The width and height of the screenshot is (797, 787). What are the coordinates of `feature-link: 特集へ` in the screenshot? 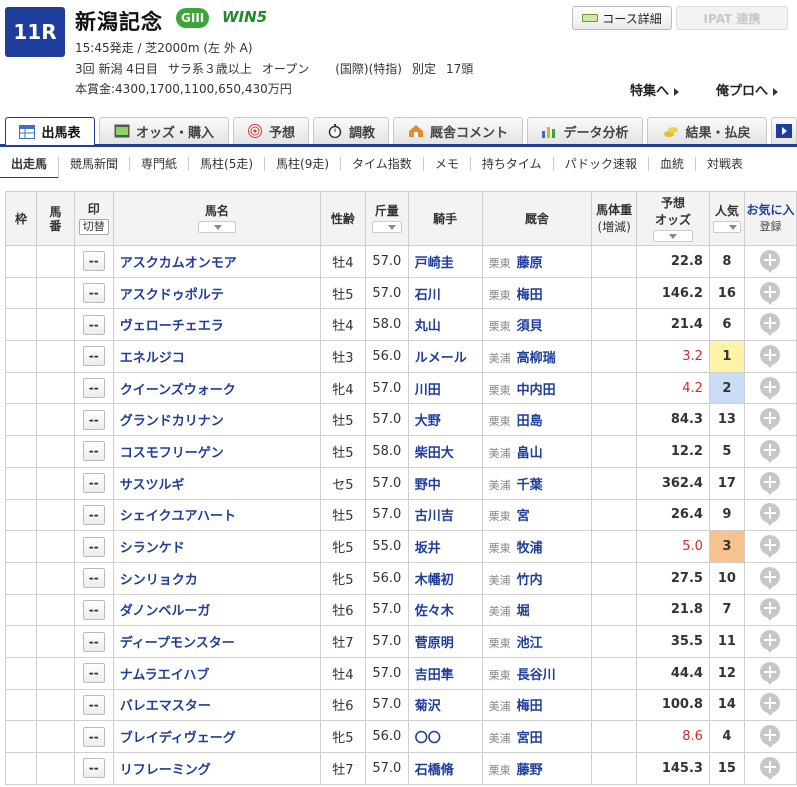 It's located at (655, 89).